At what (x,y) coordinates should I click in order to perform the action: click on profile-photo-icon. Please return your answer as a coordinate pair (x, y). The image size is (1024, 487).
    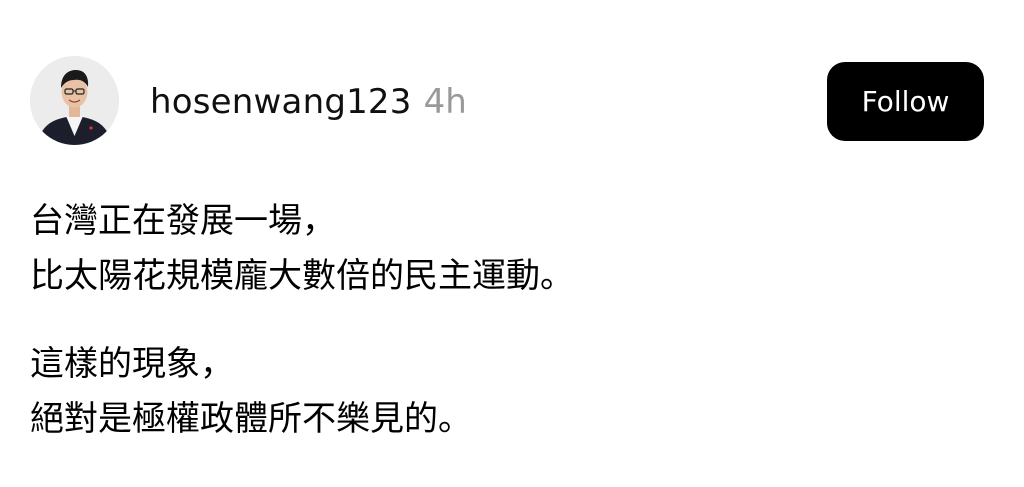
    Looking at the image, I should click on (74, 100).